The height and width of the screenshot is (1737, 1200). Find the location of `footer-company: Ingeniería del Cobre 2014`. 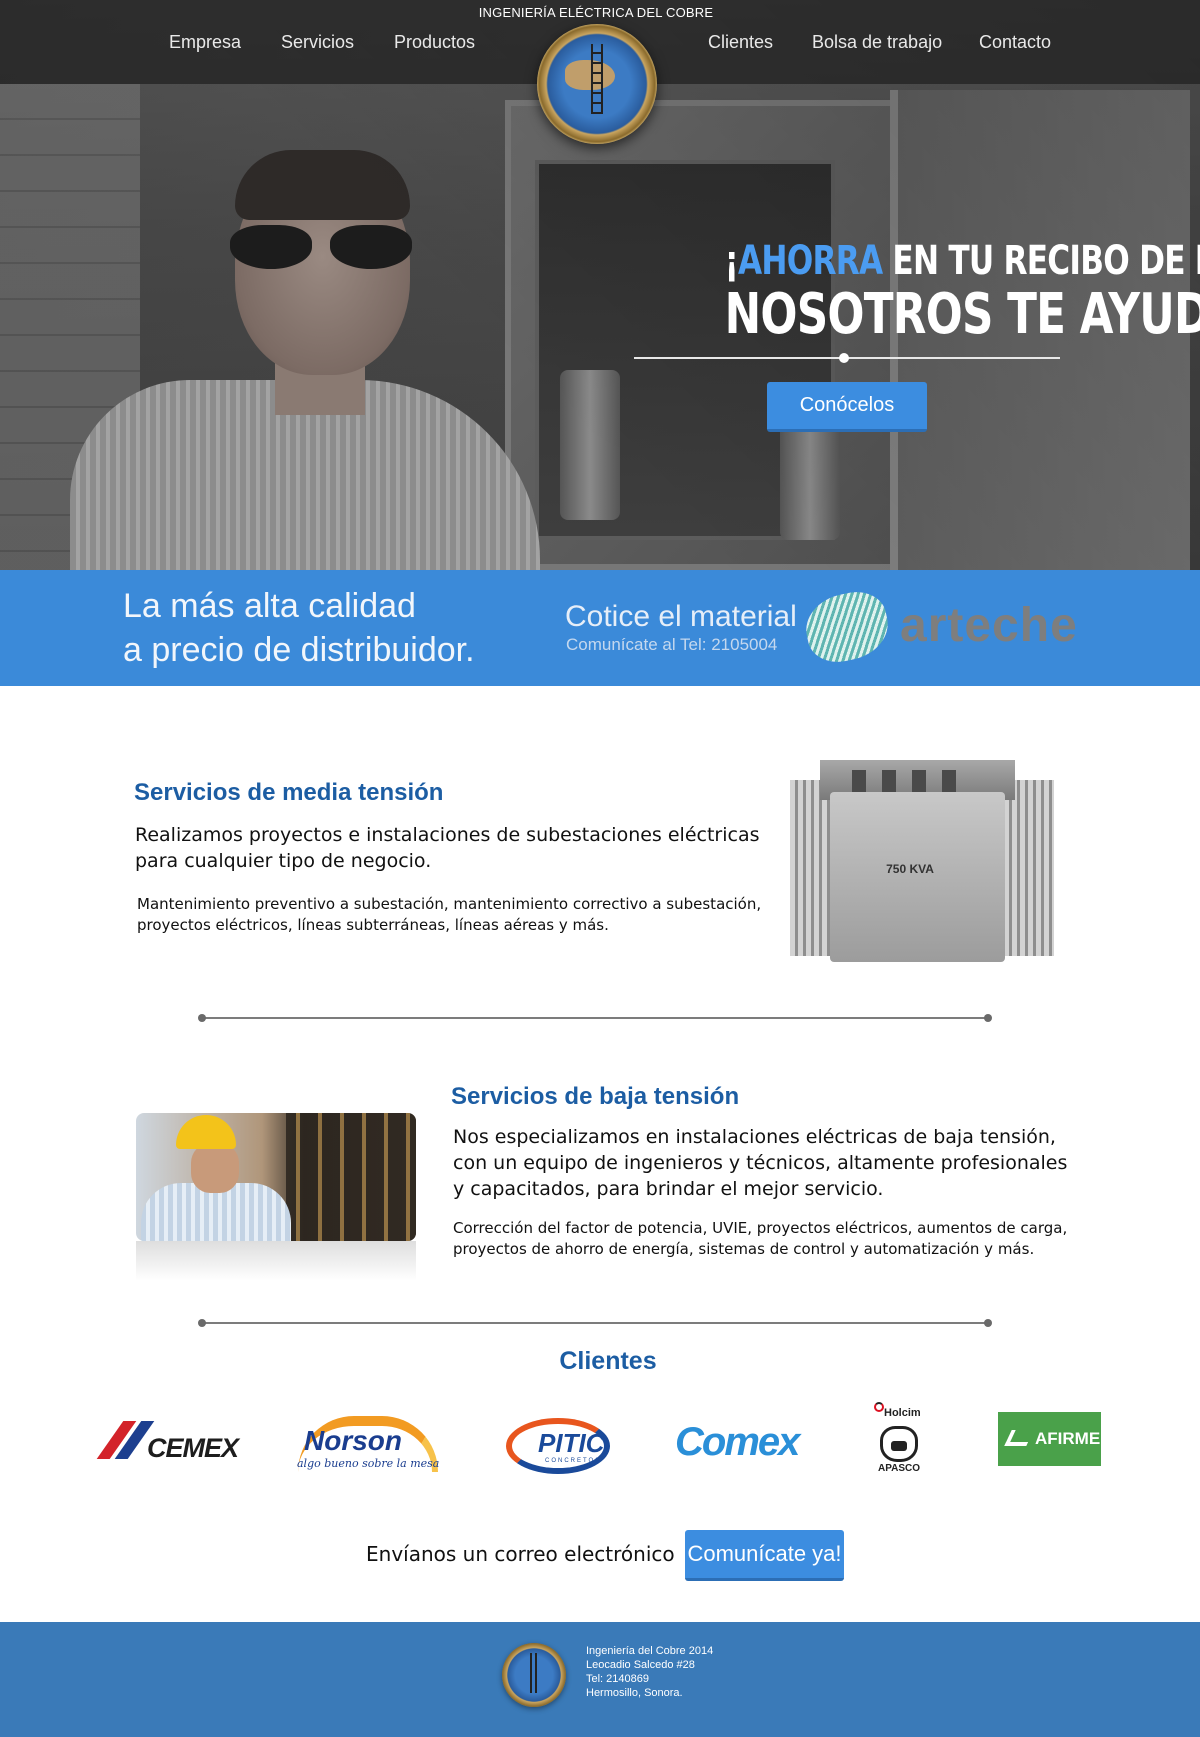

footer-company: Ingeniería del Cobre 2014 is located at coordinates (650, 1651).